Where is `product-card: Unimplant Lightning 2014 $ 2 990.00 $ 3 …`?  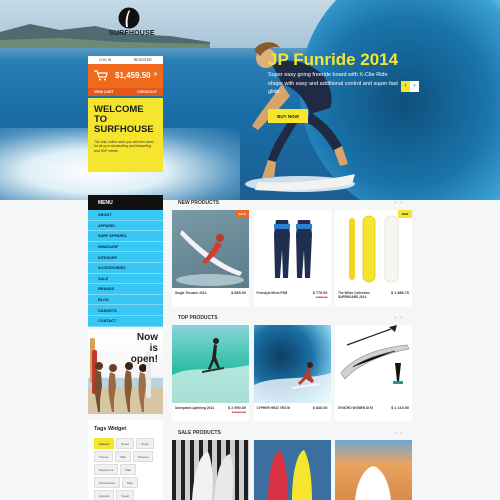 product-card: Unimplant Lightning 2014 $ 2 990.00 $ 3 … is located at coordinates (210, 373).